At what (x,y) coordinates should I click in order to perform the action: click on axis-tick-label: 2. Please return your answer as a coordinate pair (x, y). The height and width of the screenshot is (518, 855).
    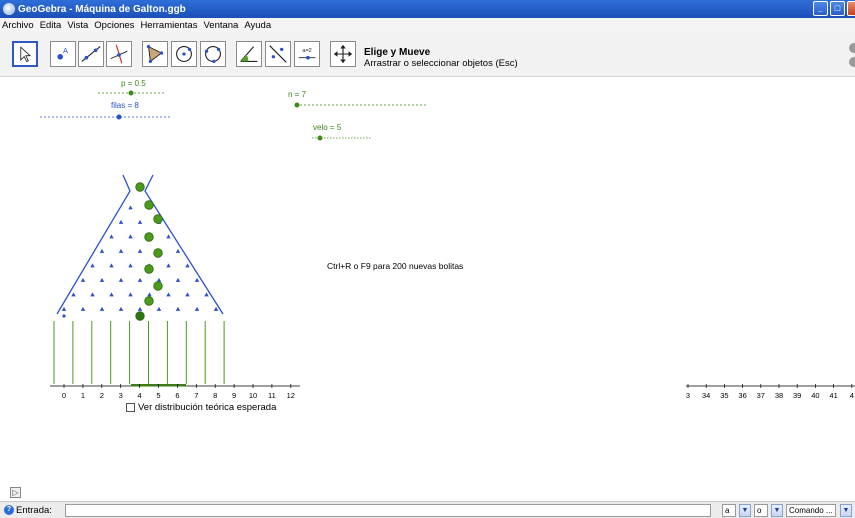
    Looking at the image, I should click on (102, 395).